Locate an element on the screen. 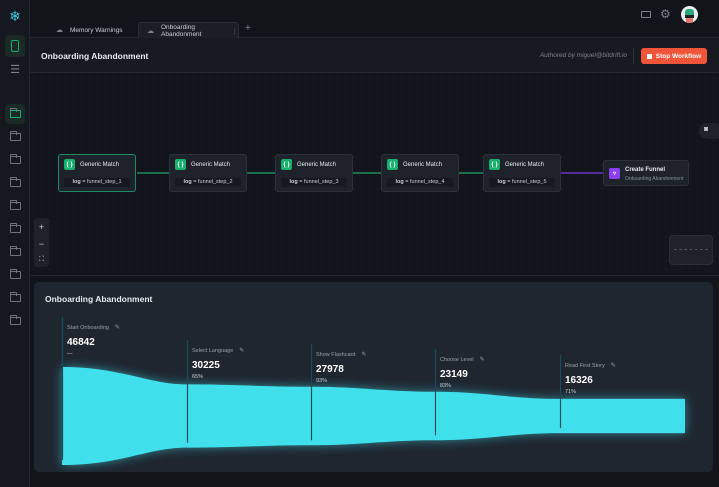 The width and height of the screenshot is (719, 487). chat-button: ◙ is located at coordinates (709, 131).